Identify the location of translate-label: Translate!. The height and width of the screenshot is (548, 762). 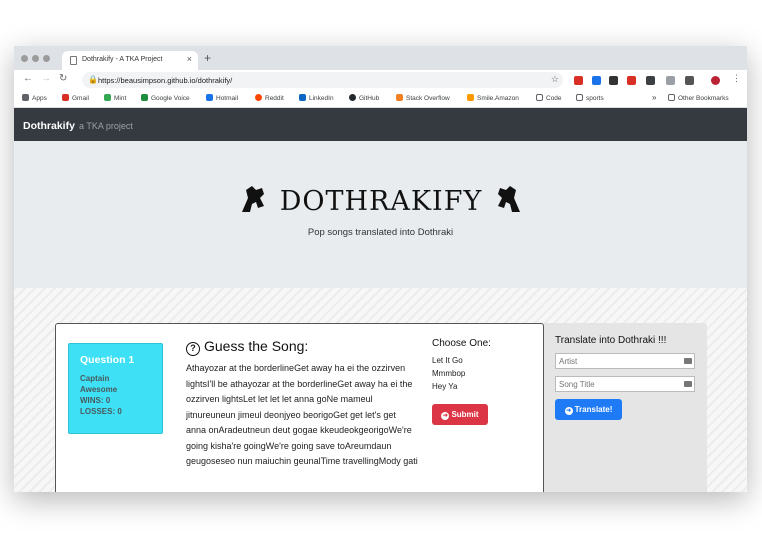
(593, 409).